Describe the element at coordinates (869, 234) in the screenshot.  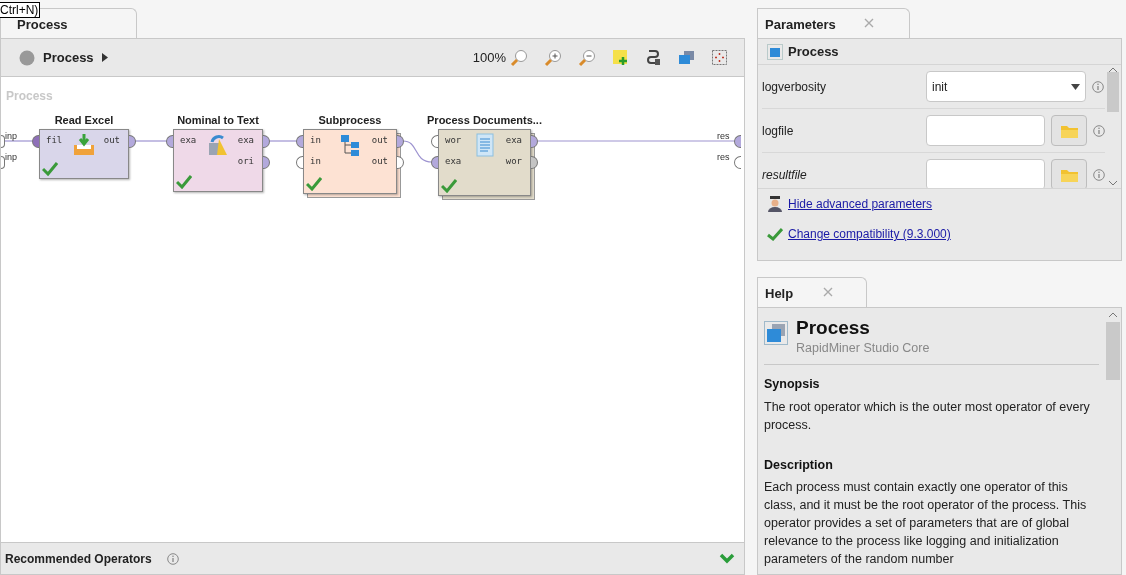
I see `link: Change compatibility (9.3.000)` at that location.